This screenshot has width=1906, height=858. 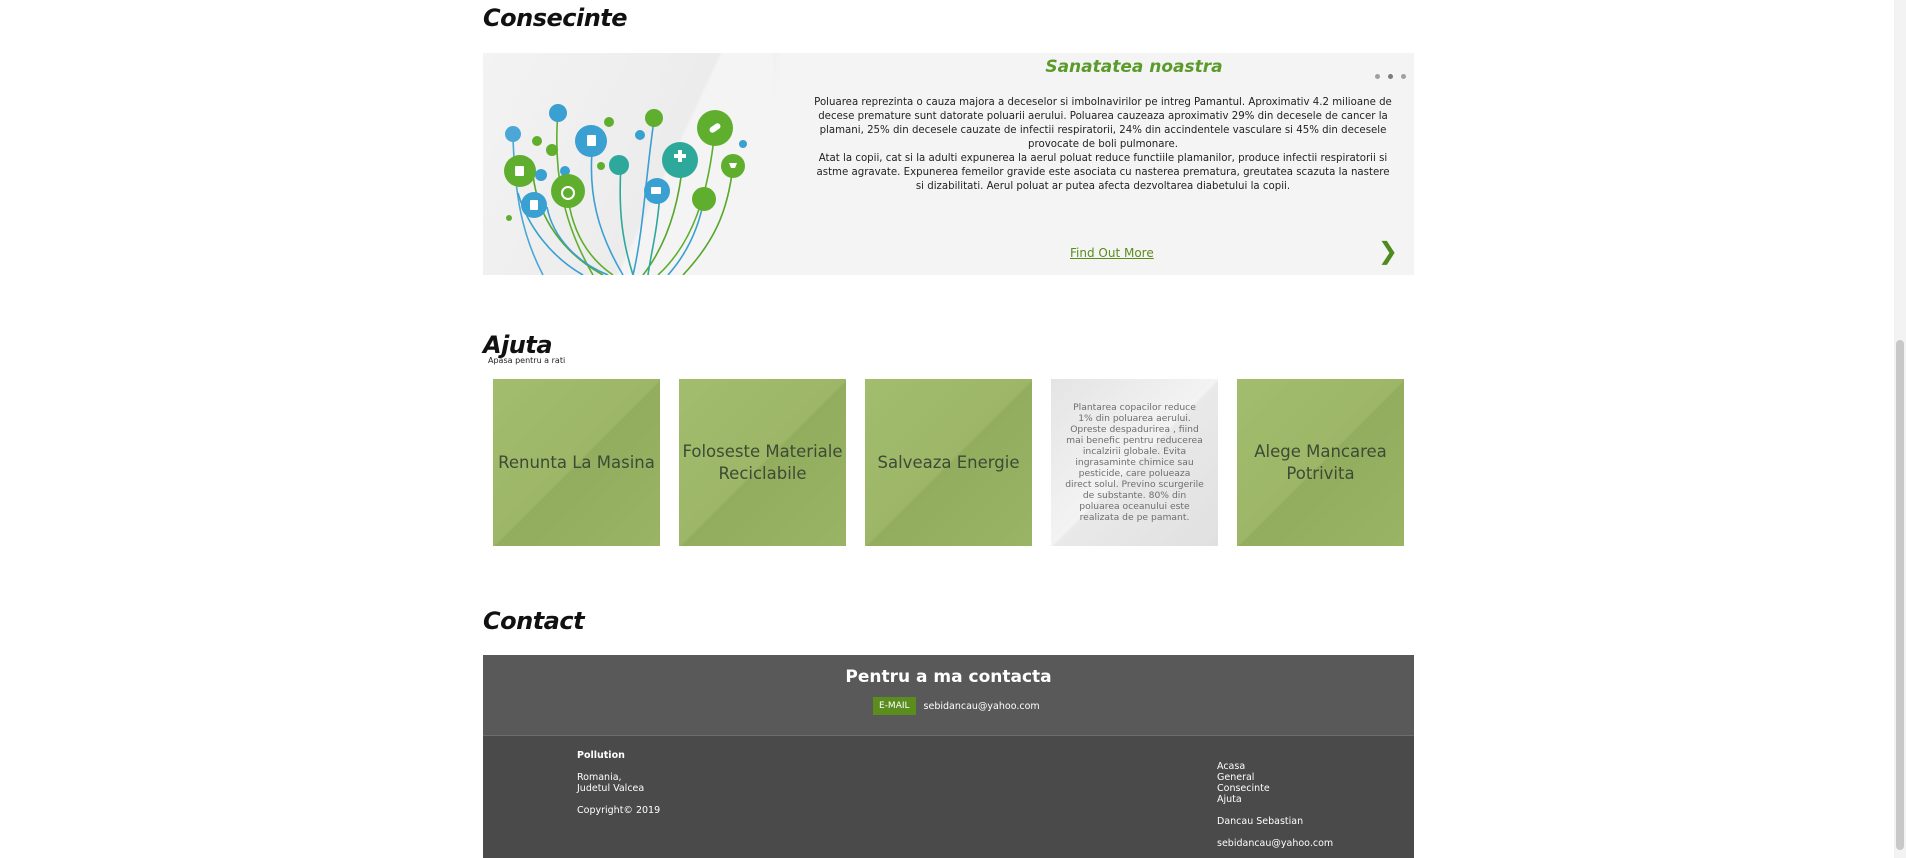 I want to click on card-salveaza-energie: Salveaza Energie, so click(x=948, y=462).